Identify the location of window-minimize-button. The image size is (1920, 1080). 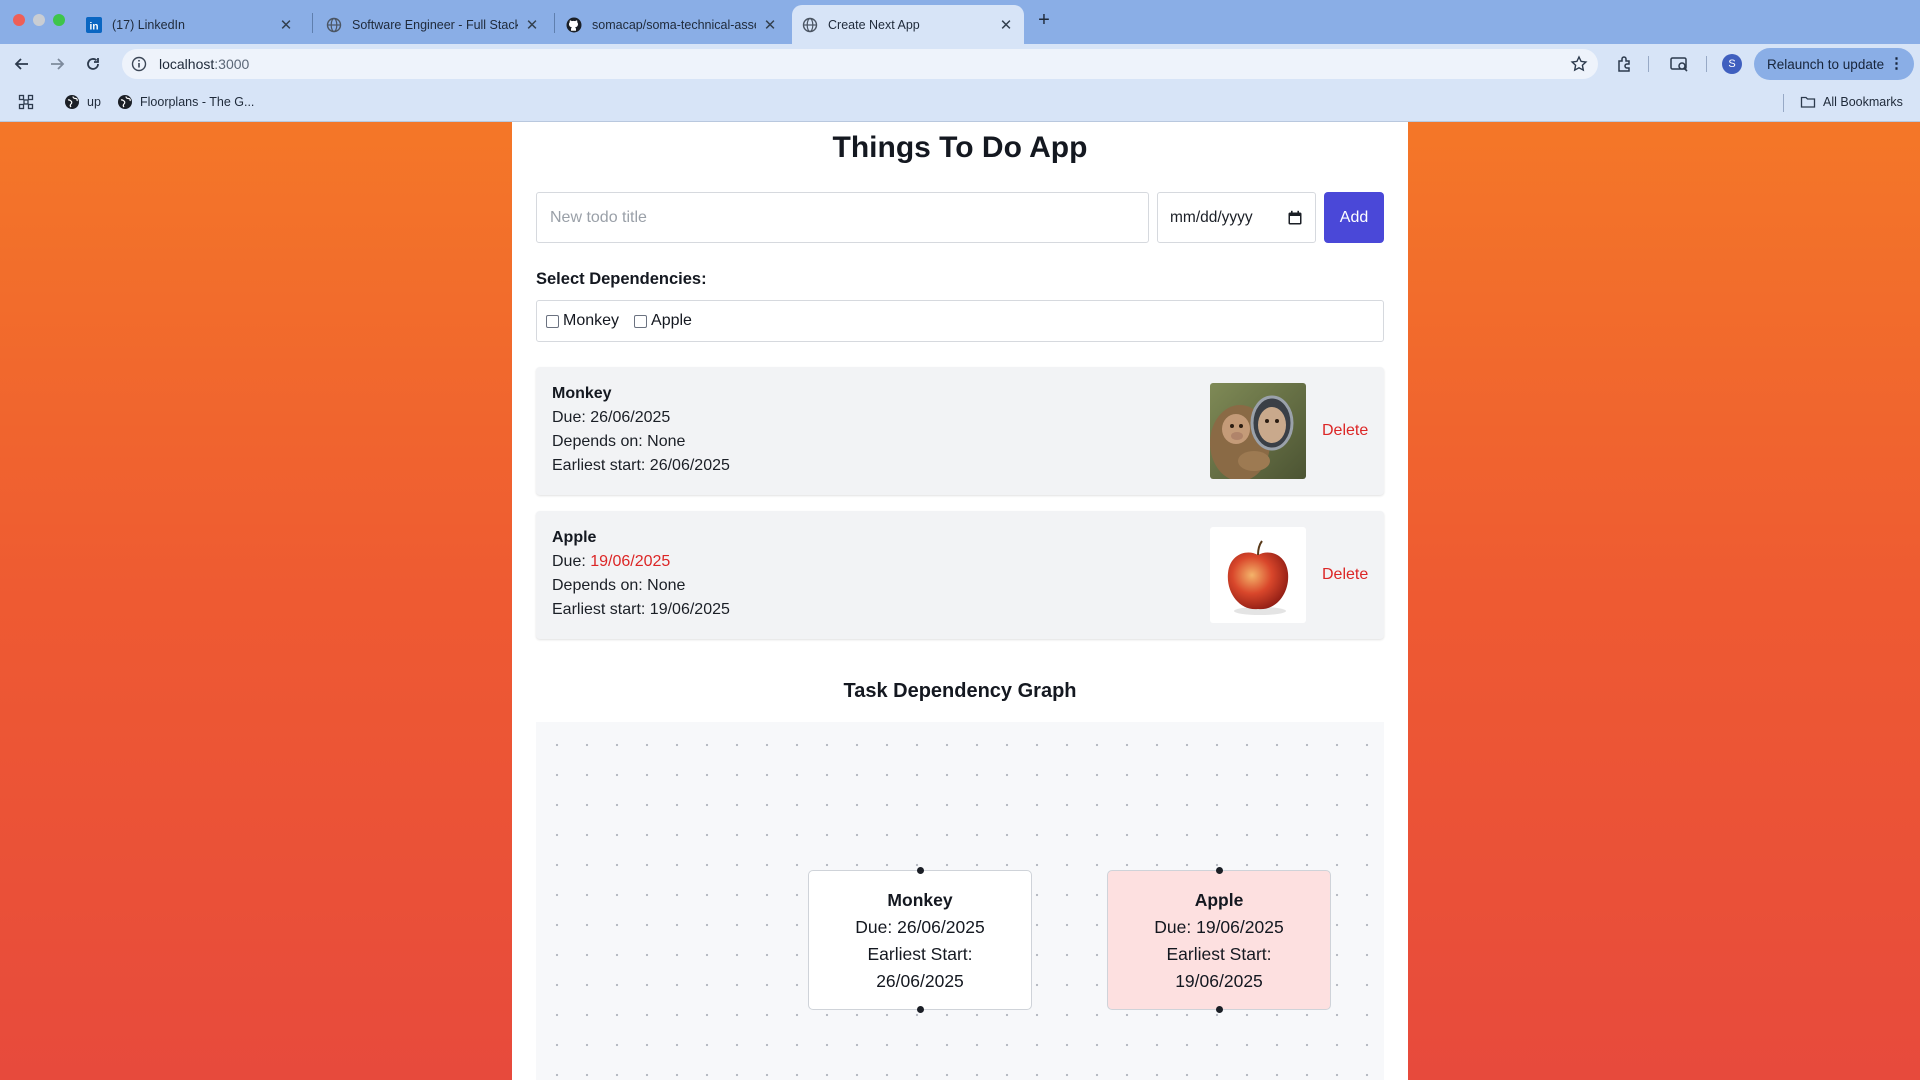
(39, 20).